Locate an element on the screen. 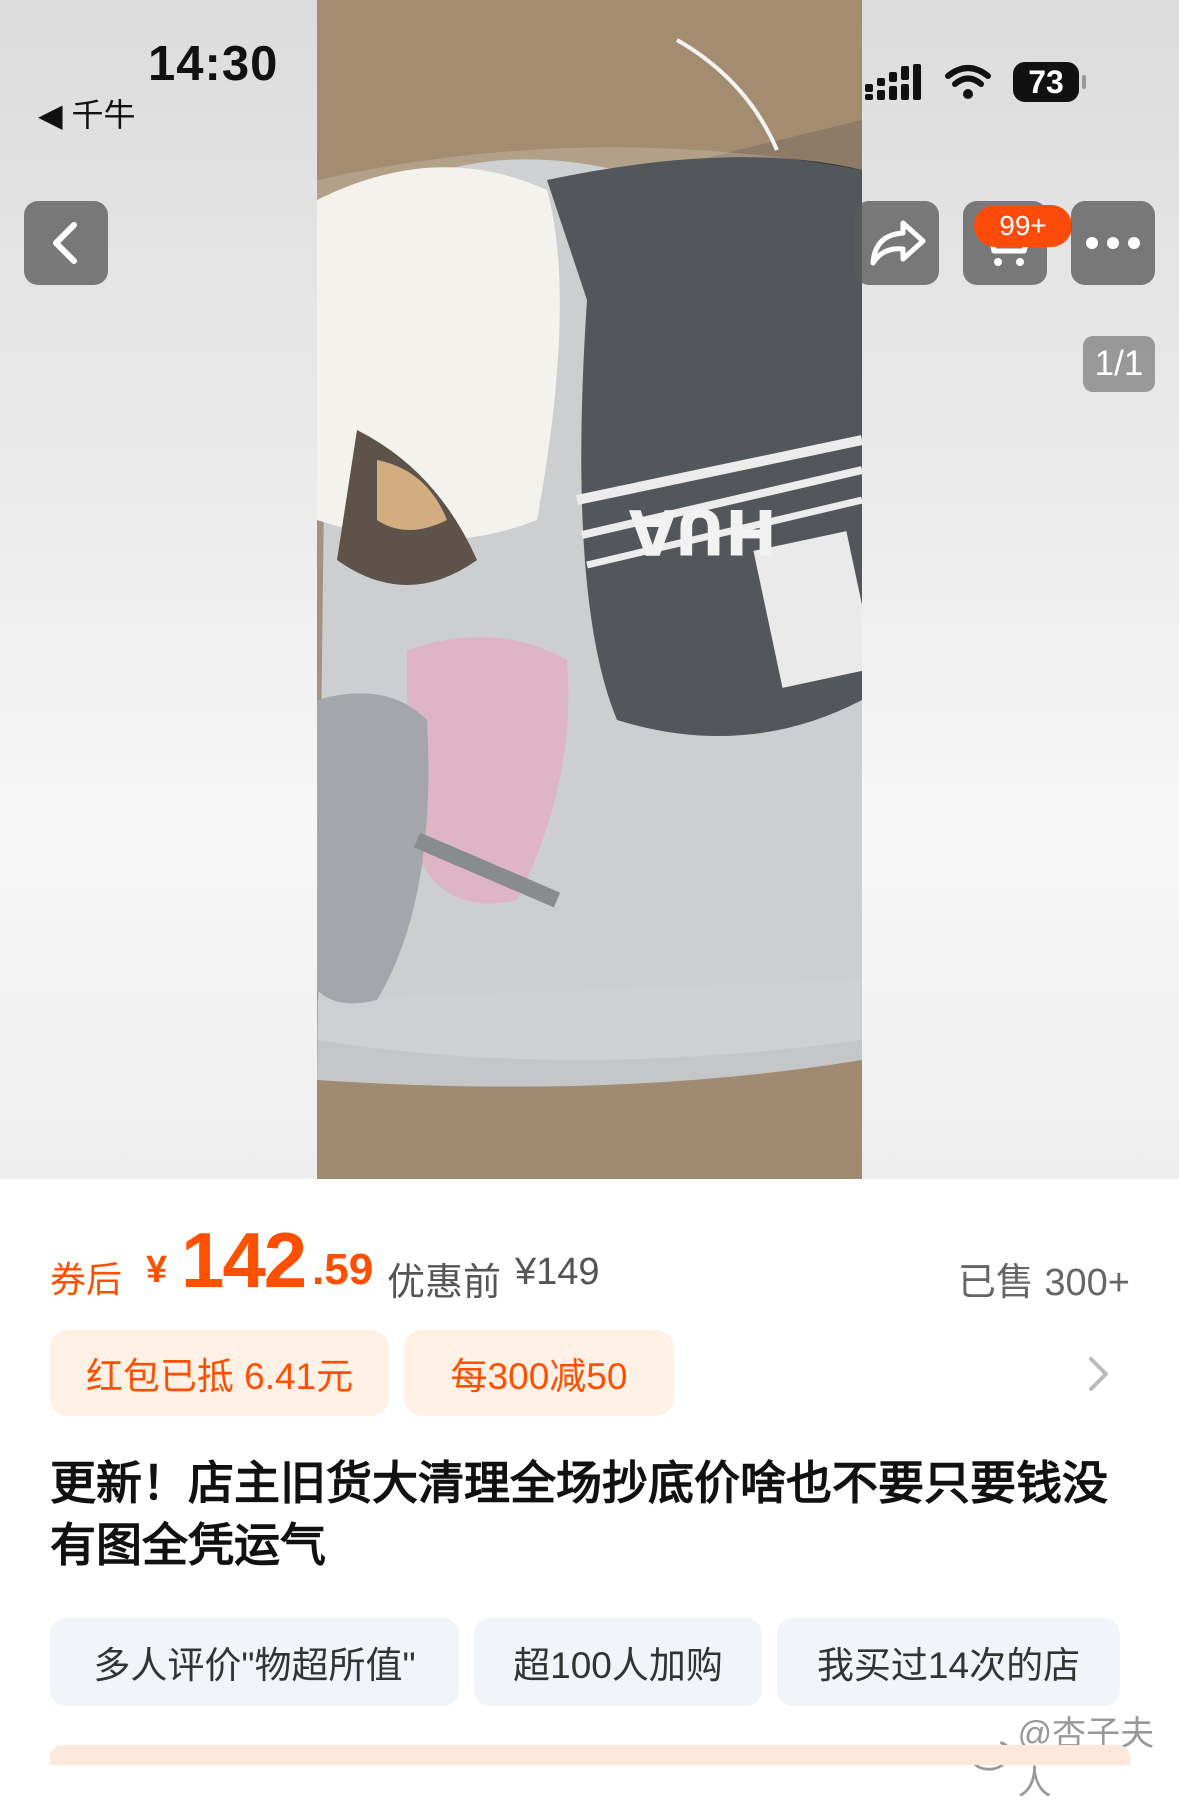 Image resolution: width=1179 pixels, height=1804 pixels. back-to-app-link: ◀ 千牛 is located at coordinates (87, 113).